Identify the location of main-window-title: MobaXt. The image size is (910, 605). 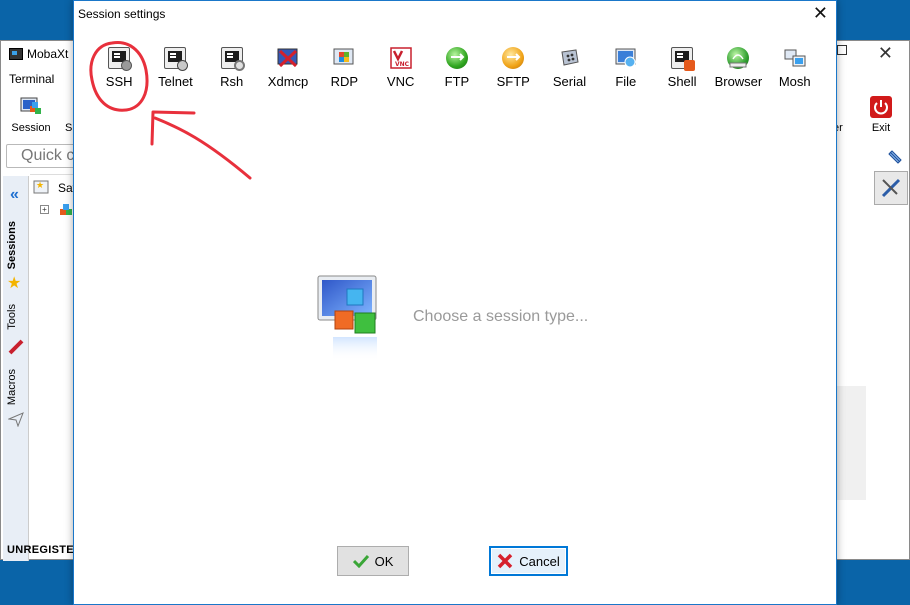
(38, 54).